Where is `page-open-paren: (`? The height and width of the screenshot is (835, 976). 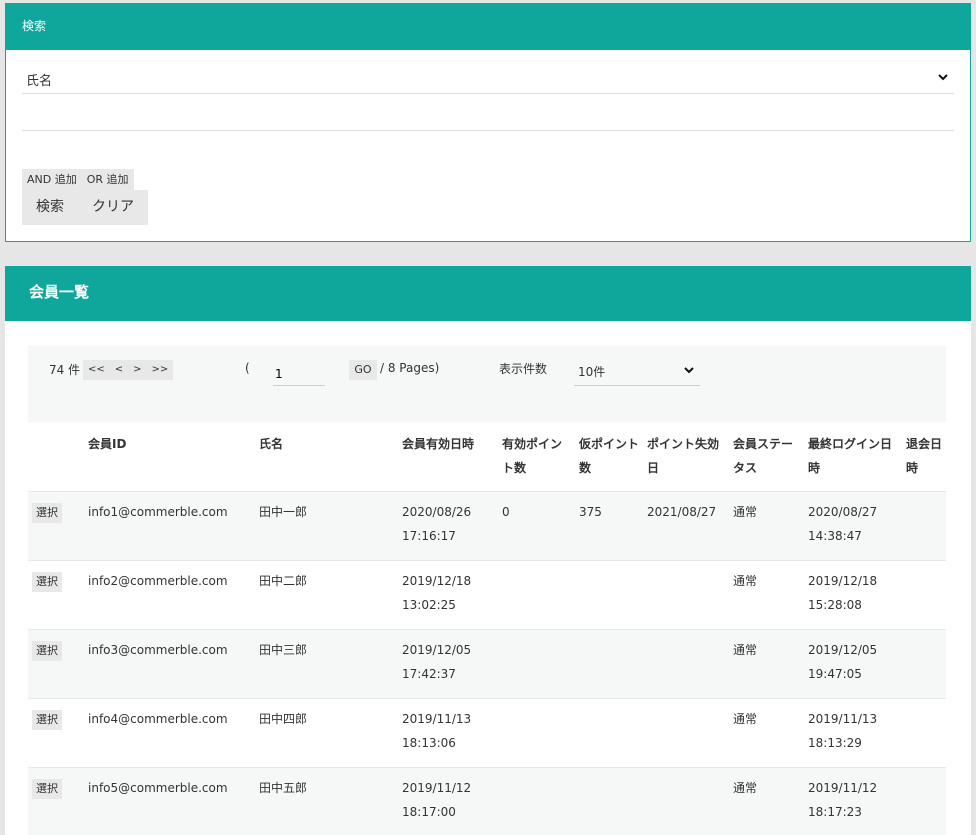
page-open-paren: ( is located at coordinates (247, 368).